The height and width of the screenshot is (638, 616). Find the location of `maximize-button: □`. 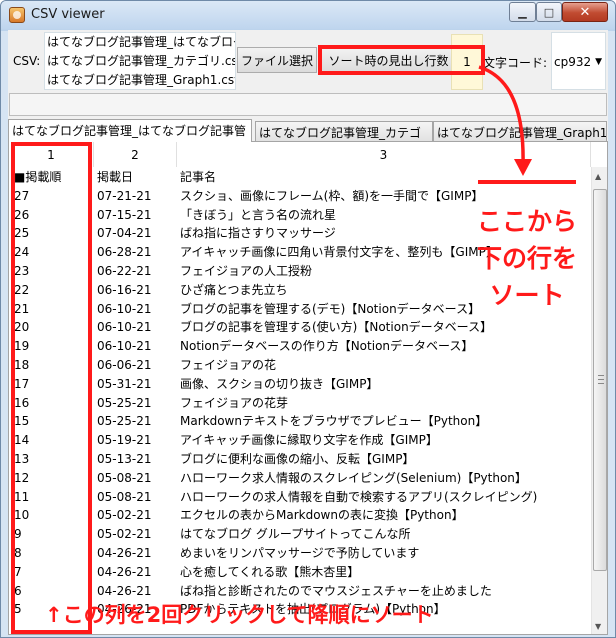

maximize-button: □ is located at coordinates (549, 12).